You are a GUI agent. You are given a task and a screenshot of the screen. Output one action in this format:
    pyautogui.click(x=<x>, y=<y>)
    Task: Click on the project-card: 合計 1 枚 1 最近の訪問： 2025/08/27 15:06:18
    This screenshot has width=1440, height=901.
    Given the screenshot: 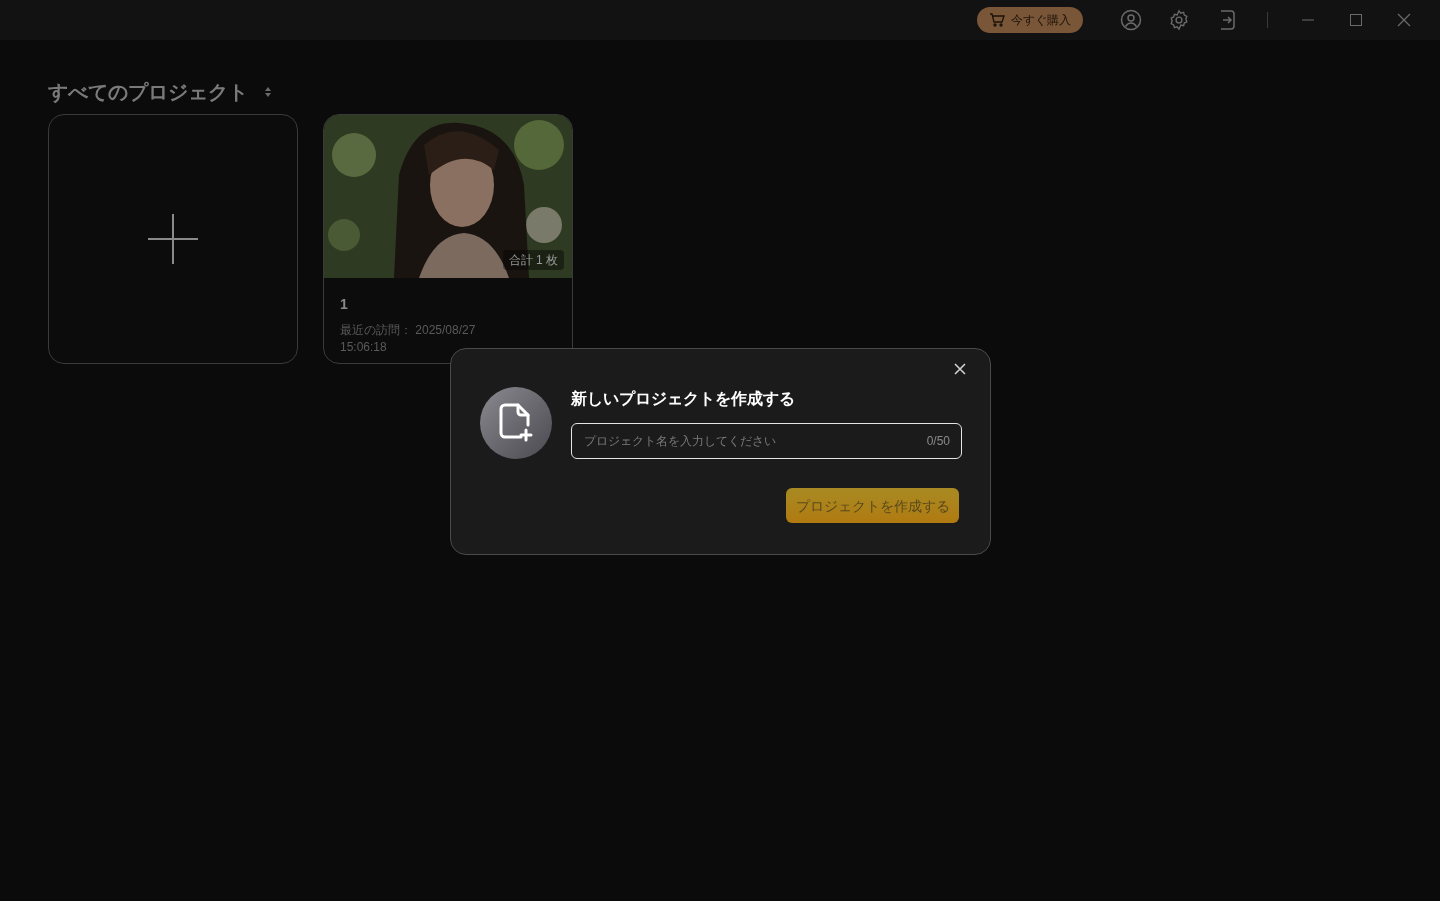 What is the action you would take?
    pyautogui.click(x=448, y=239)
    